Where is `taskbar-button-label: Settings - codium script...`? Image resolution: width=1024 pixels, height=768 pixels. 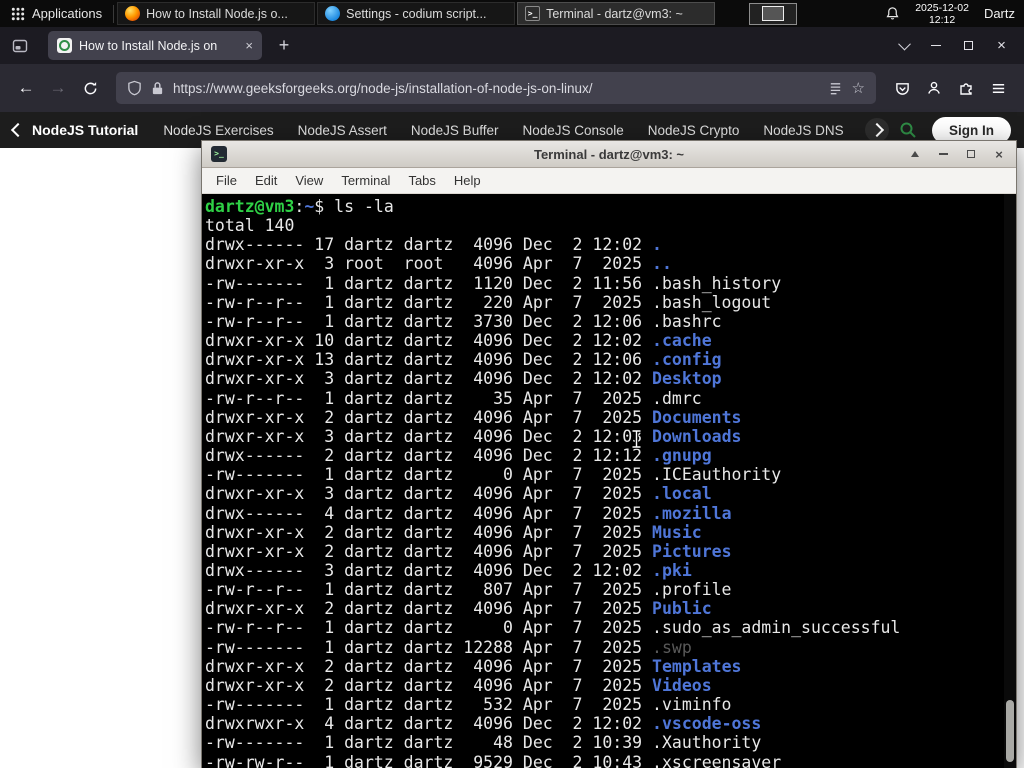
taskbar-button-label: Settings - codium script... is located at coordinates (416, 13).